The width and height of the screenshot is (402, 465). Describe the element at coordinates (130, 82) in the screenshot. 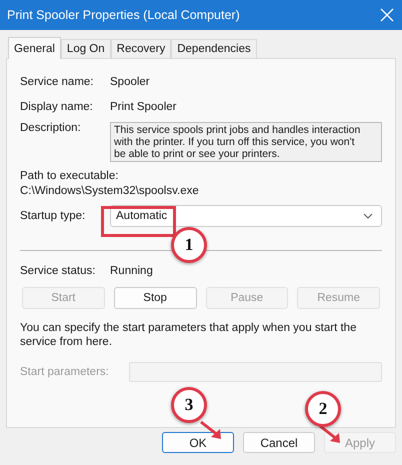

I see `field-value: Spooler` at that location.